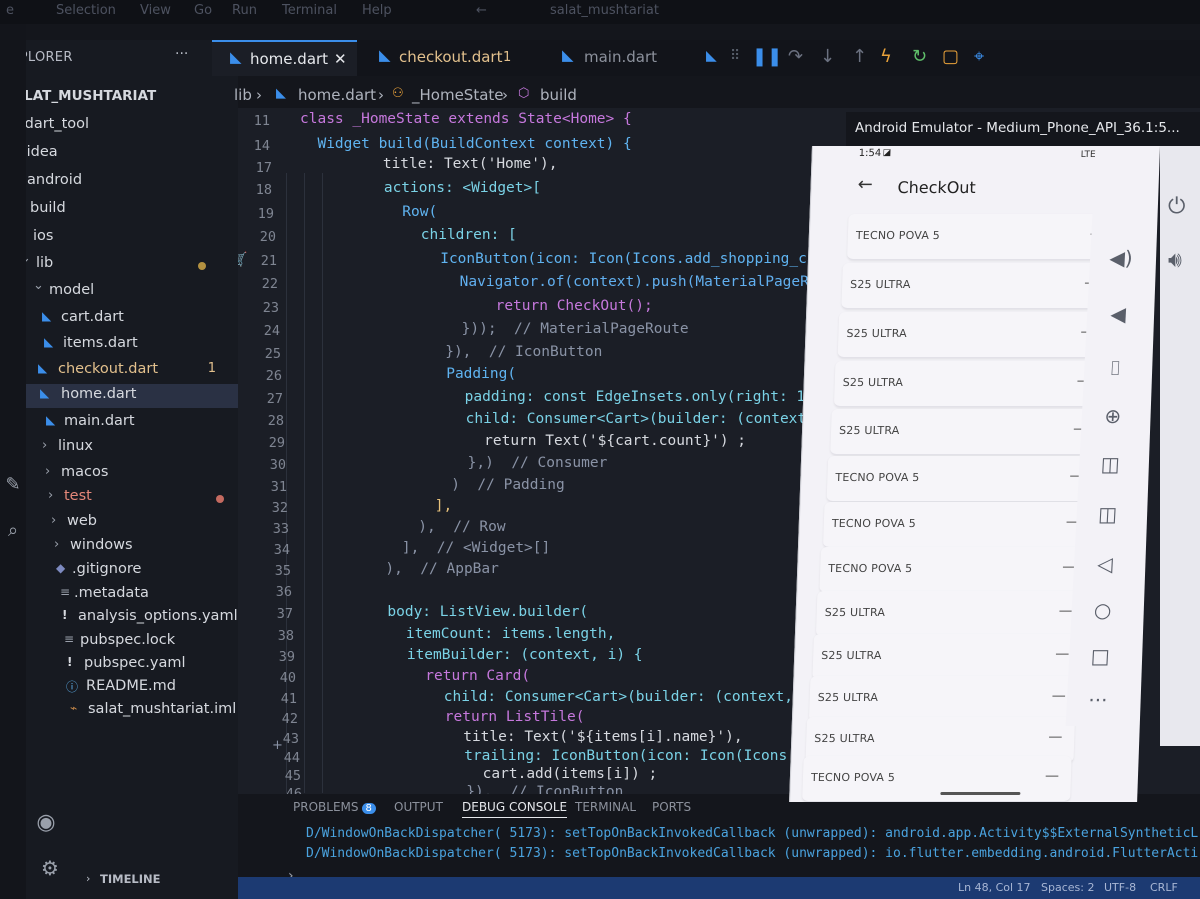 The height and width of the screenshot is (899, 1200). What do you see at coordinates (542, 737) in the screenshot?
I see `code-line: title: Text('${items[i].name}'),` at bounding box center [542, 737].